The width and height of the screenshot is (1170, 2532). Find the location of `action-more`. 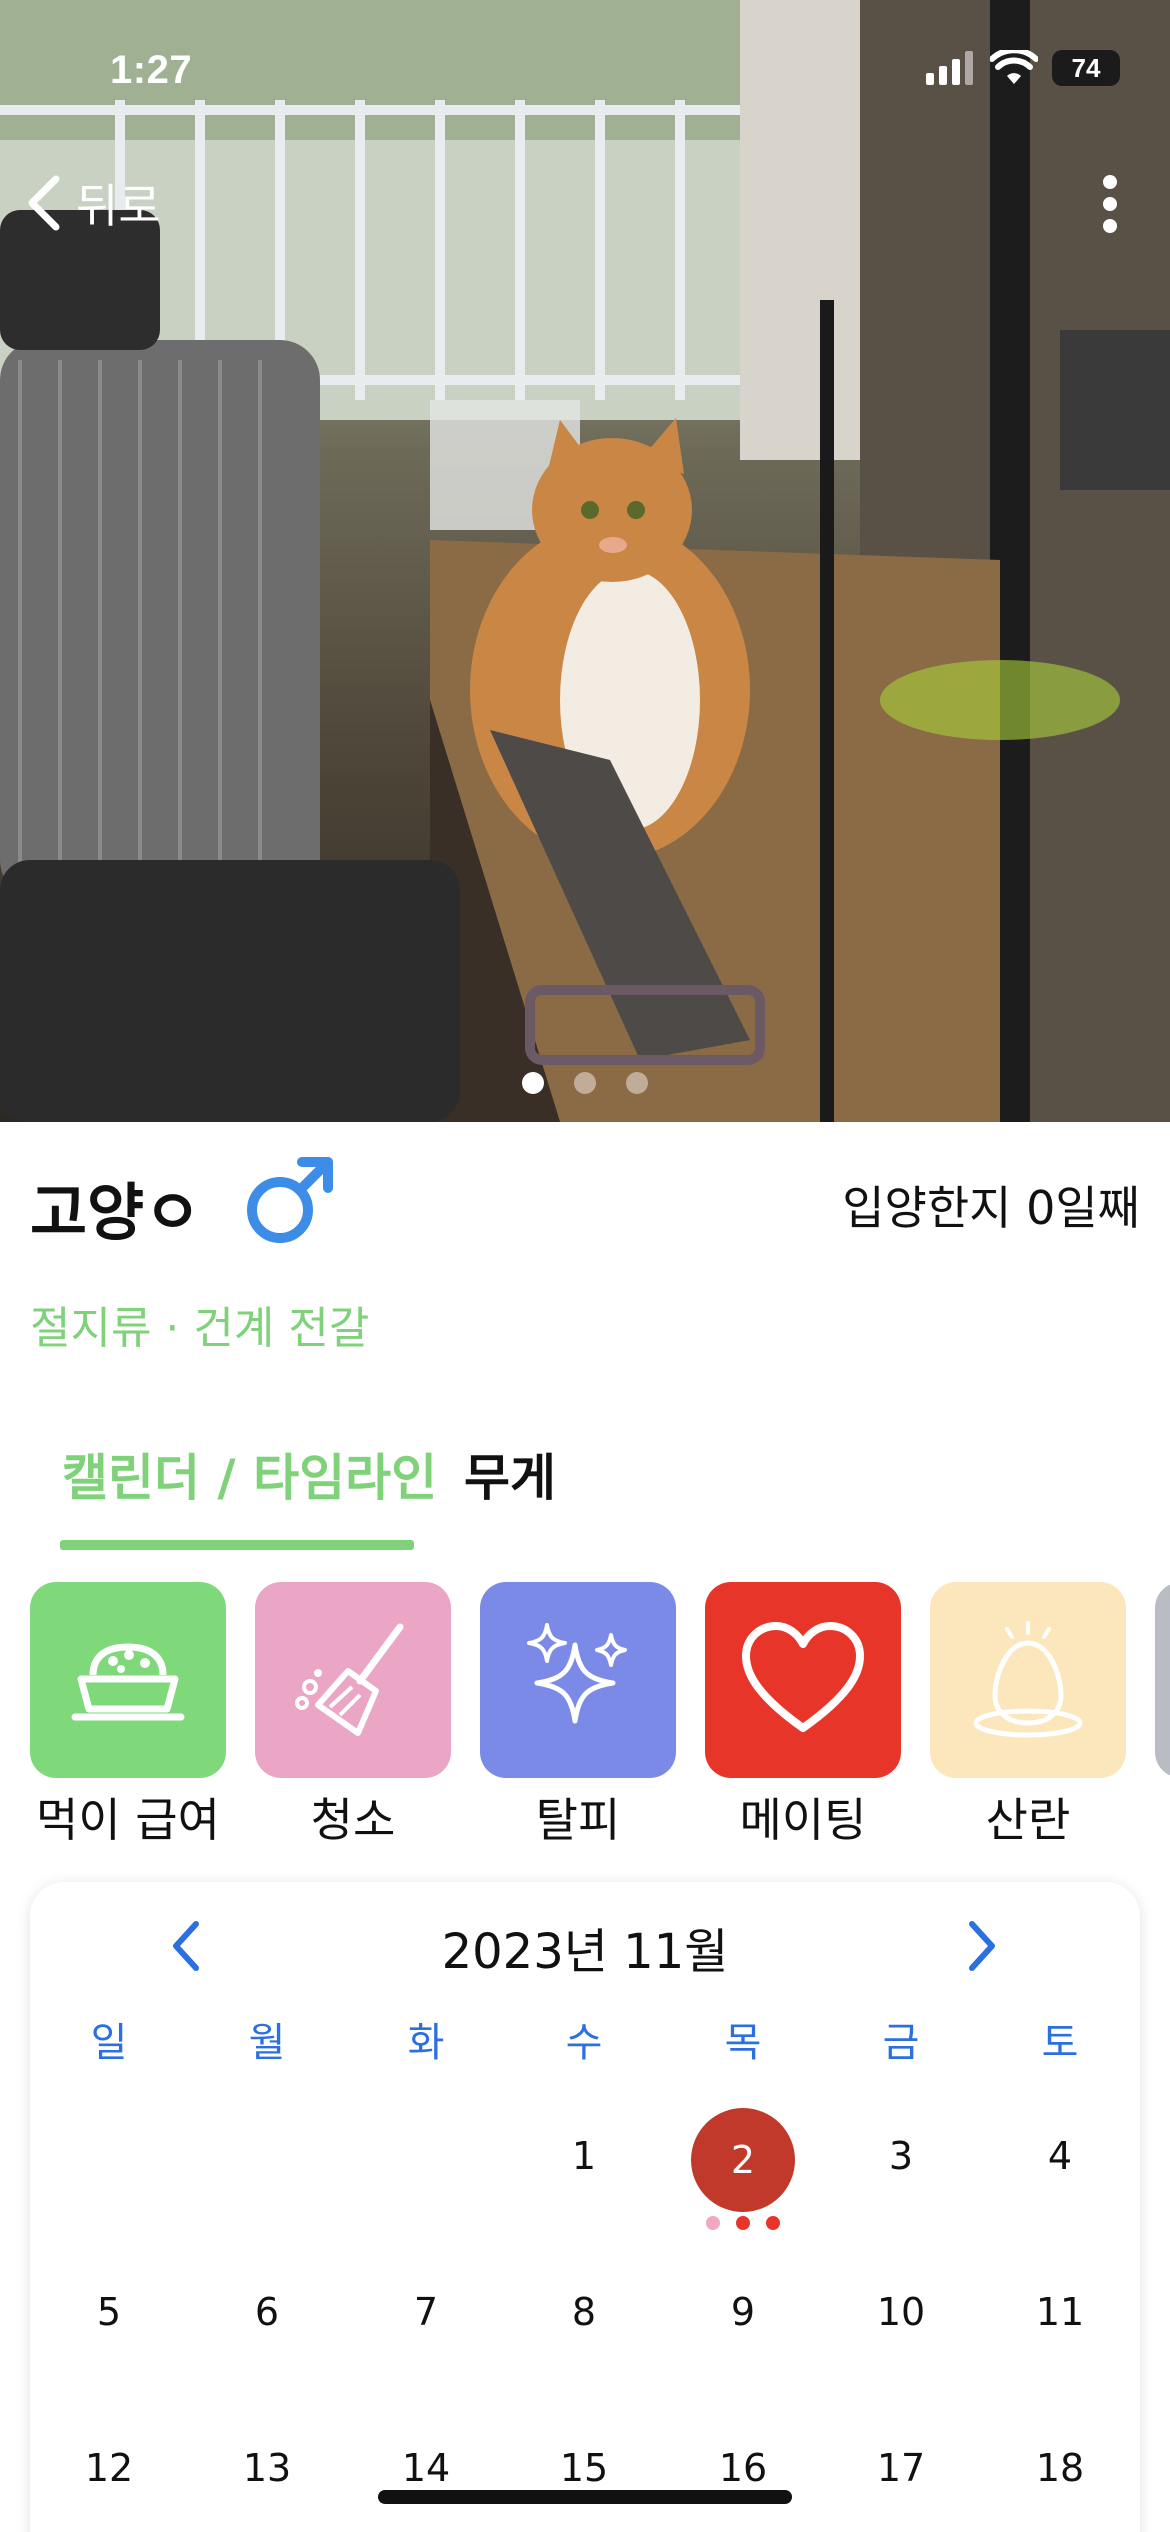

action-more is located at coordinates (1162, 1680).